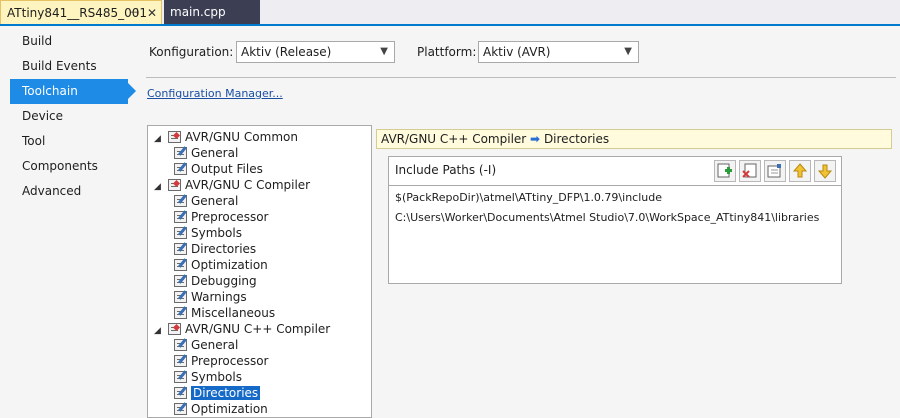 The width and height of the screenshot is (900, 418). I want to click on move-down-button, so click(825, 171).